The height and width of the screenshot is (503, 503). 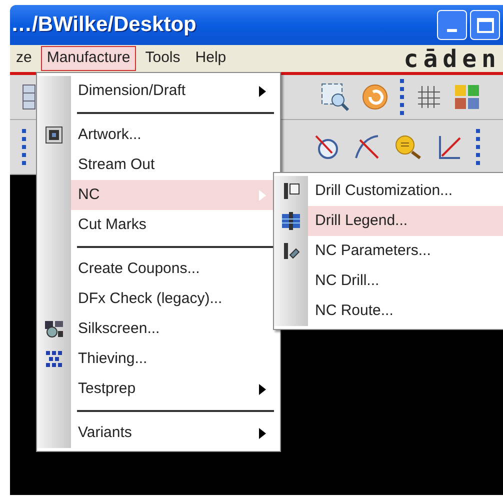 I want to click on table-icon, so click(x=29, y=97).